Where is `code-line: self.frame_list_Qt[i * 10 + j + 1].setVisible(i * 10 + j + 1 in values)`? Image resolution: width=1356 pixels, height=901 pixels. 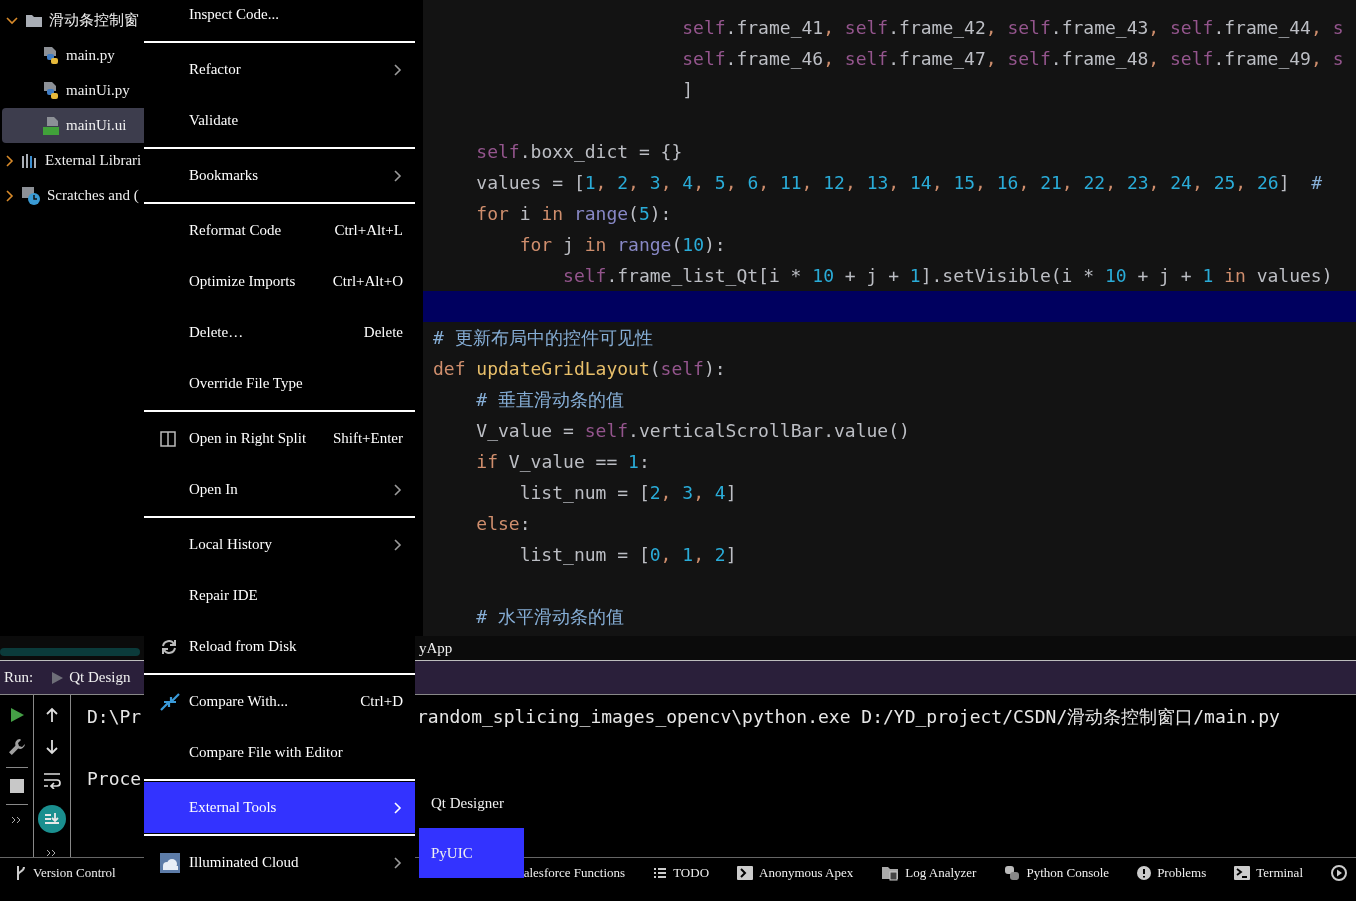 code-line: self.frame_list_Qt[i * 10 + j + 1].setVisible(i * 10 + j + 1 in values) is located at coordinates (948, 276).